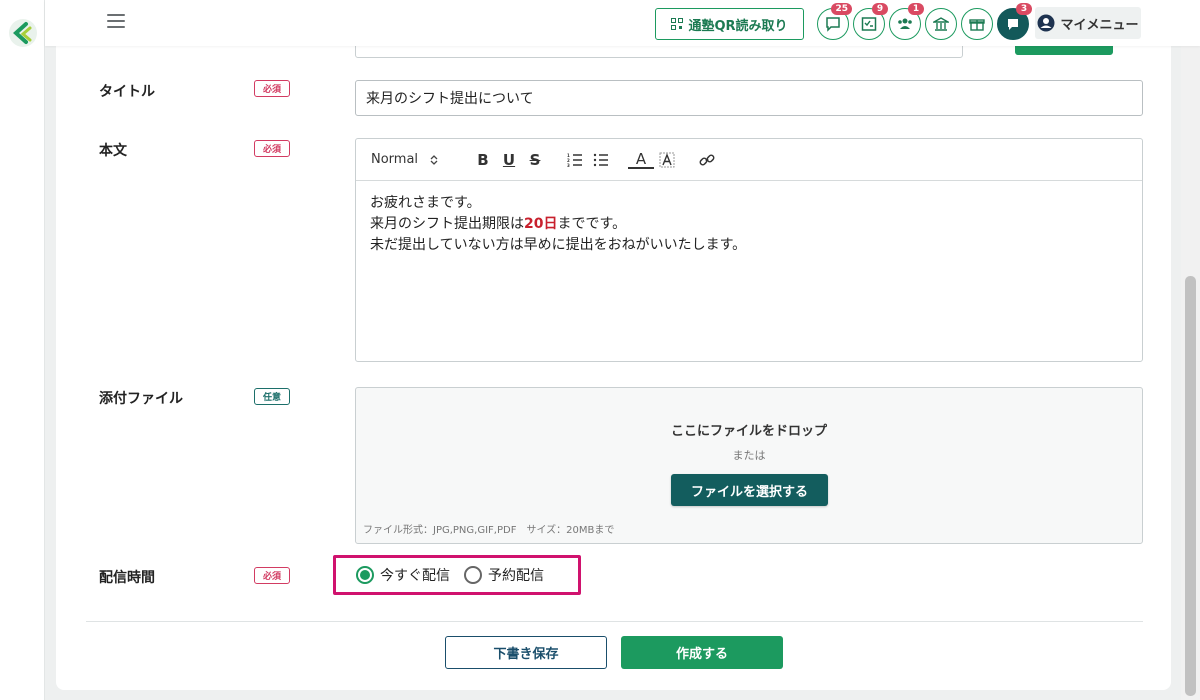 This screenshot has width=1200, height=700. What do you see at coordinates (141, 399) in the screenshot?
I see `attachment-label: 添付ファイル` at bounding box center [141, 399].